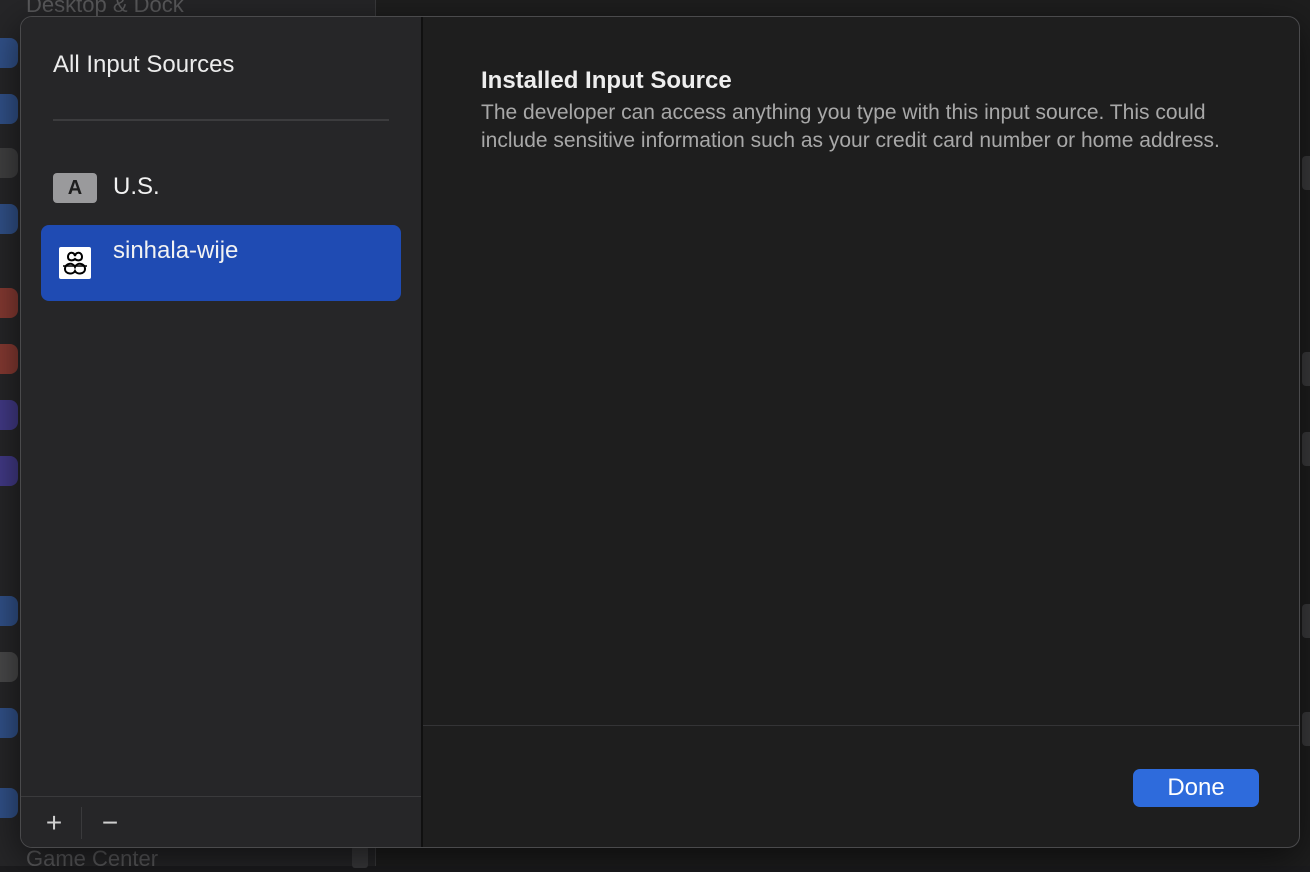  What do you see at coordinates (360, 857) in the screenshot?
I see `background-scrollbar` at bounding box center [360, 857].